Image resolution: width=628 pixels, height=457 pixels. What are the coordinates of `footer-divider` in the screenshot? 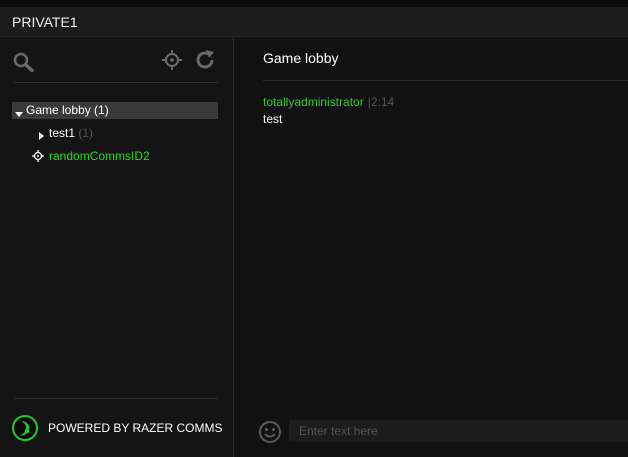 It's located at (116, 398).